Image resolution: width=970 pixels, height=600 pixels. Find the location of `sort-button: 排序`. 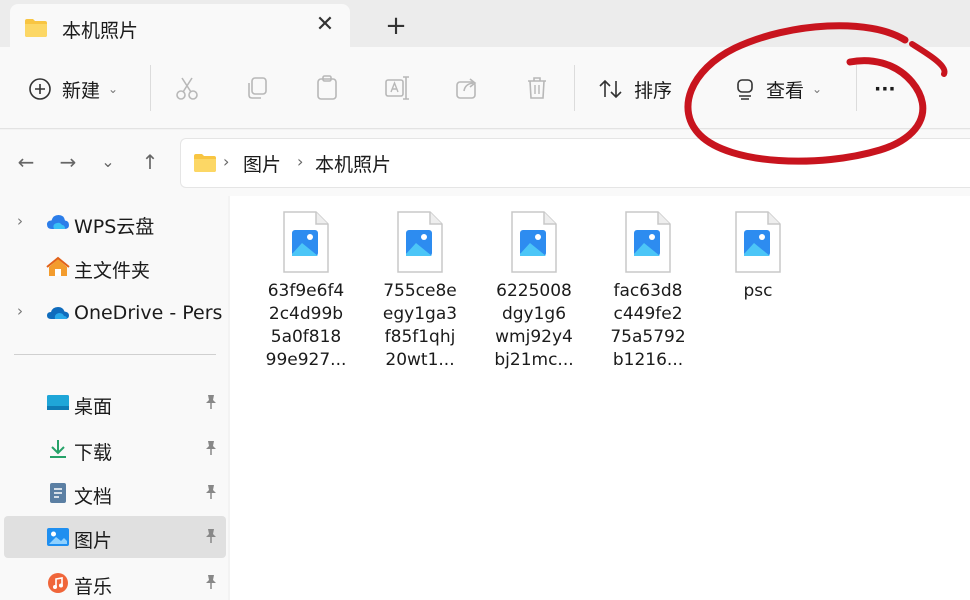

sort-button: 排序 is located at coordinates (635, 89).